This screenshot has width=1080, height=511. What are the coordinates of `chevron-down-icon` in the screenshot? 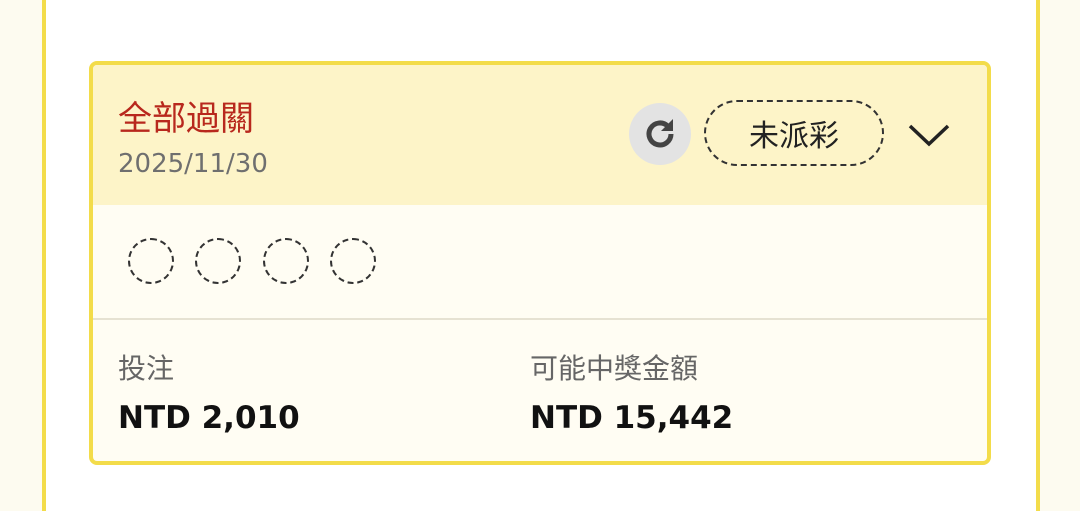 It's located at (929, 135).